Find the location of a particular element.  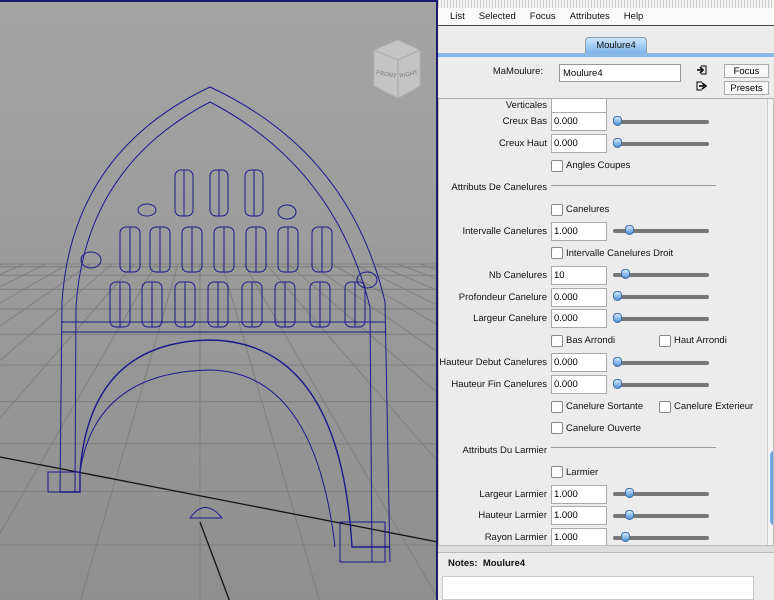

attribute-label: Creux Bas is located at coordinates (525, 122).